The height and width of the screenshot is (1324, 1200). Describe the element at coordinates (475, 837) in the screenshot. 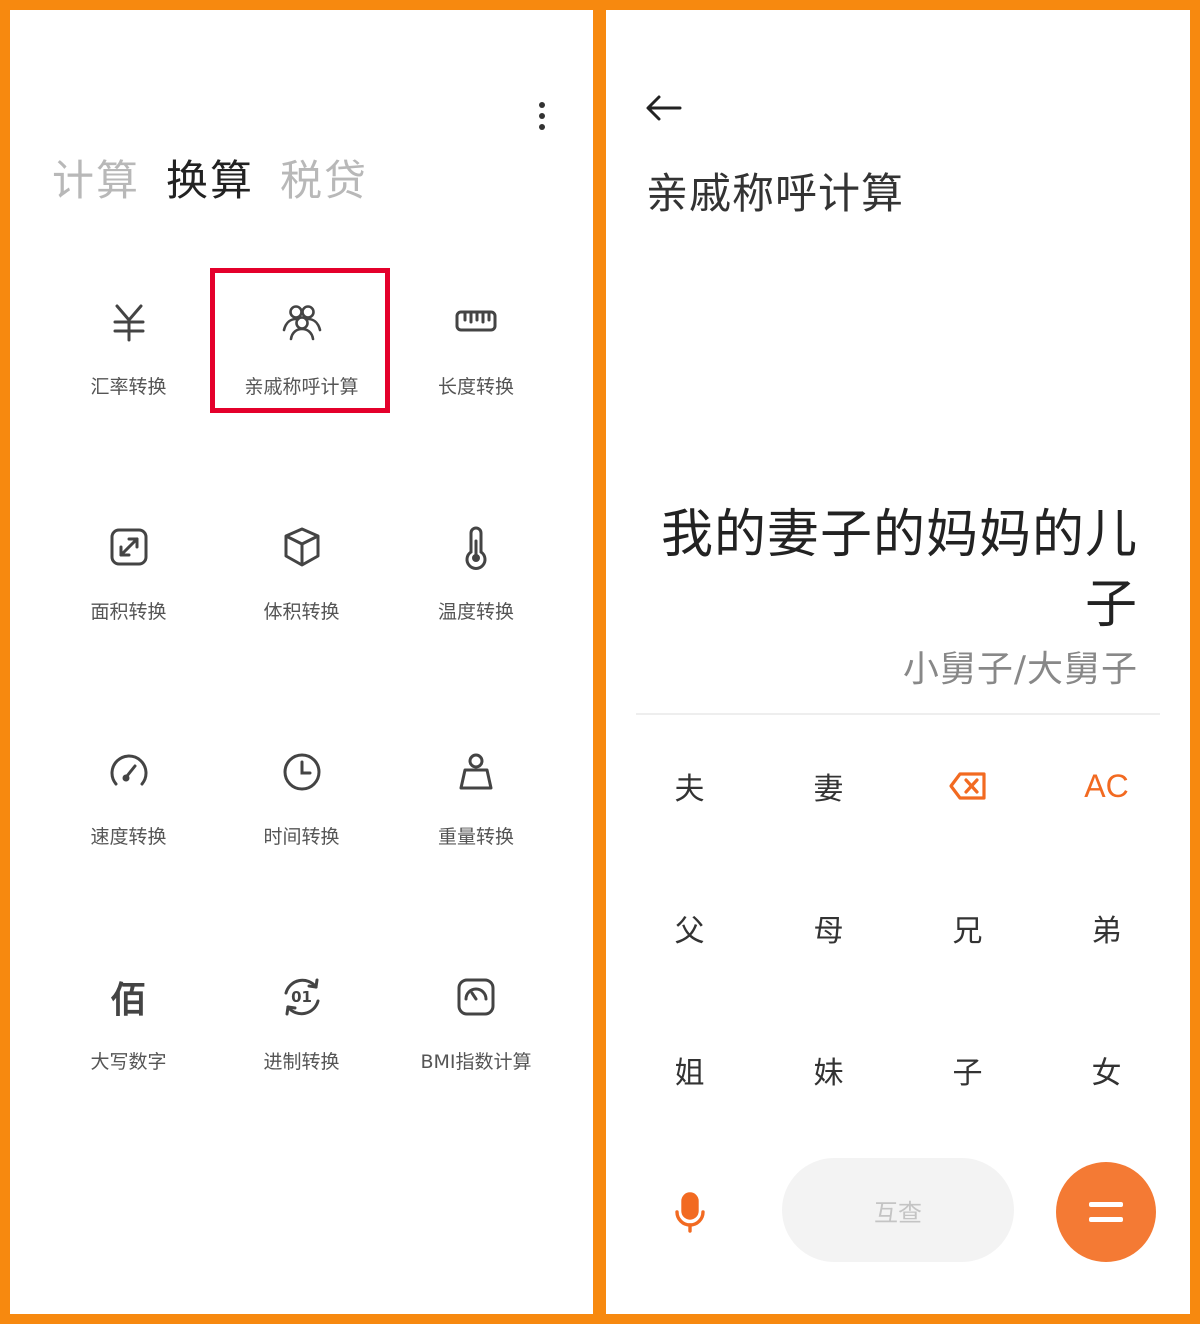

I see `tool-label: 重量转换` at that location.